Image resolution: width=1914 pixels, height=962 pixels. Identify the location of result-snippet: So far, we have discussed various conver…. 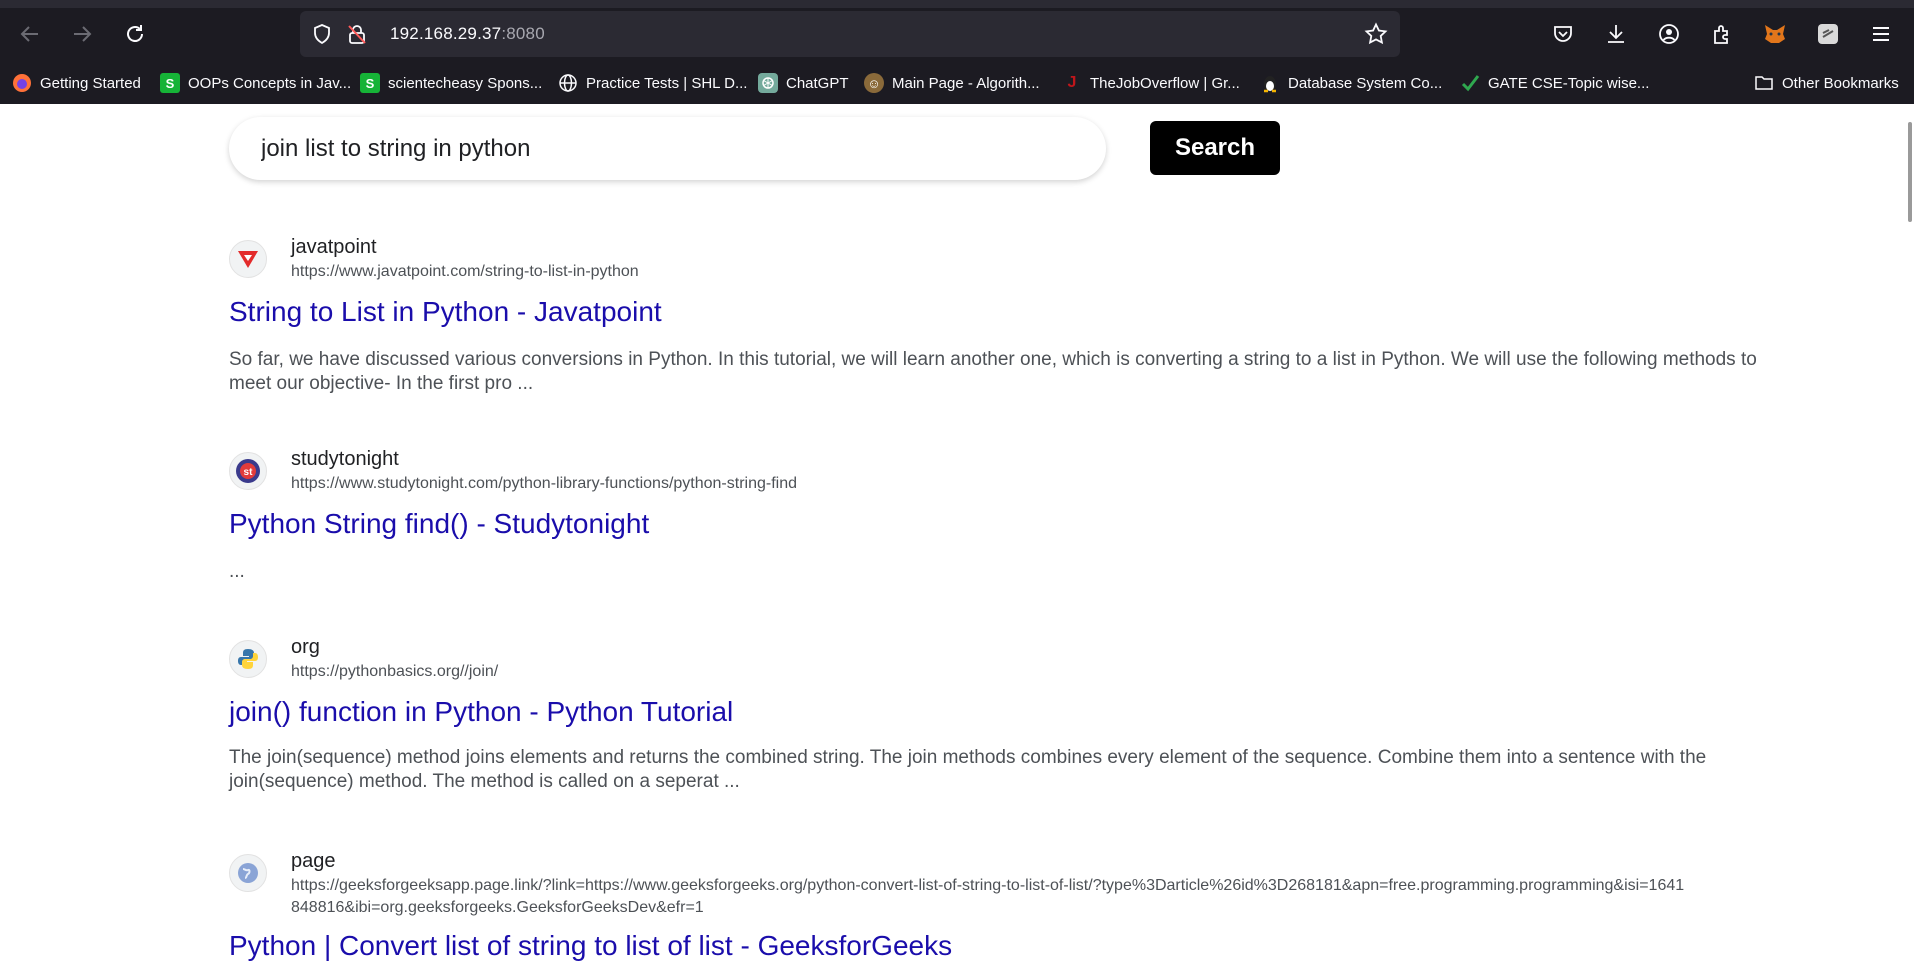
(993, 371).